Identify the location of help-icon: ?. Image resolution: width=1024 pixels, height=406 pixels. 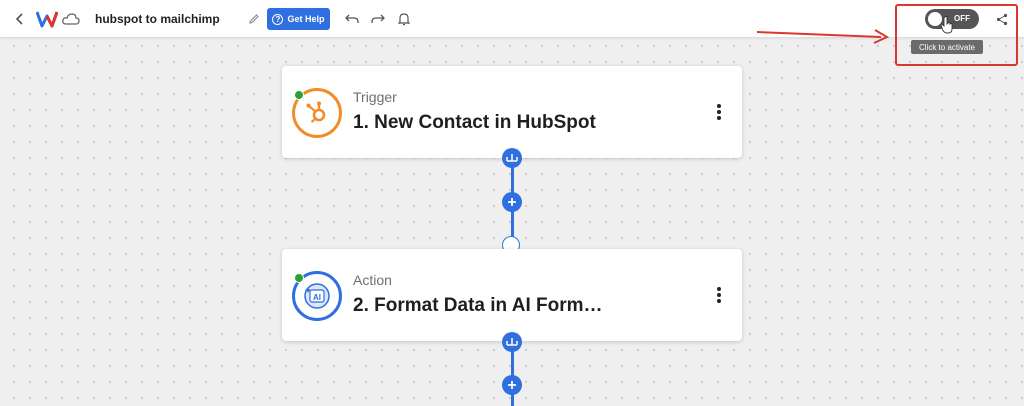
(278, 19).